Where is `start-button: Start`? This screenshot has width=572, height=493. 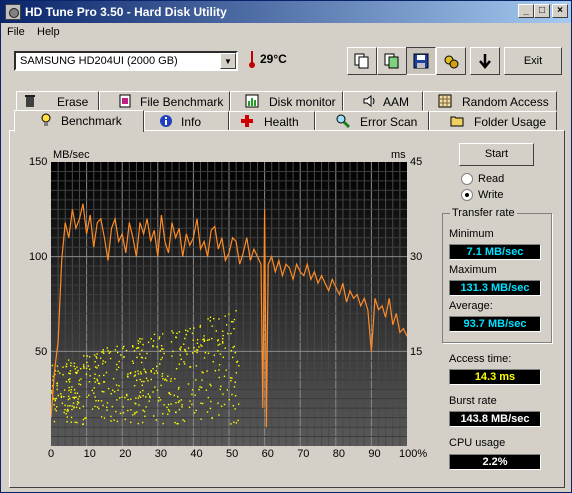
start-button: Start is located at coordinates (496, 154).